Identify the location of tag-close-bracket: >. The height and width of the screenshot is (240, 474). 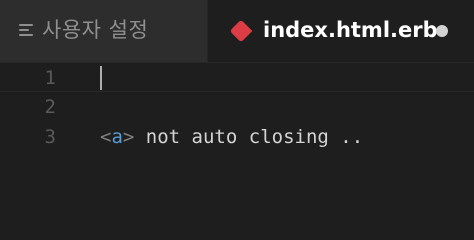
(128, 137).